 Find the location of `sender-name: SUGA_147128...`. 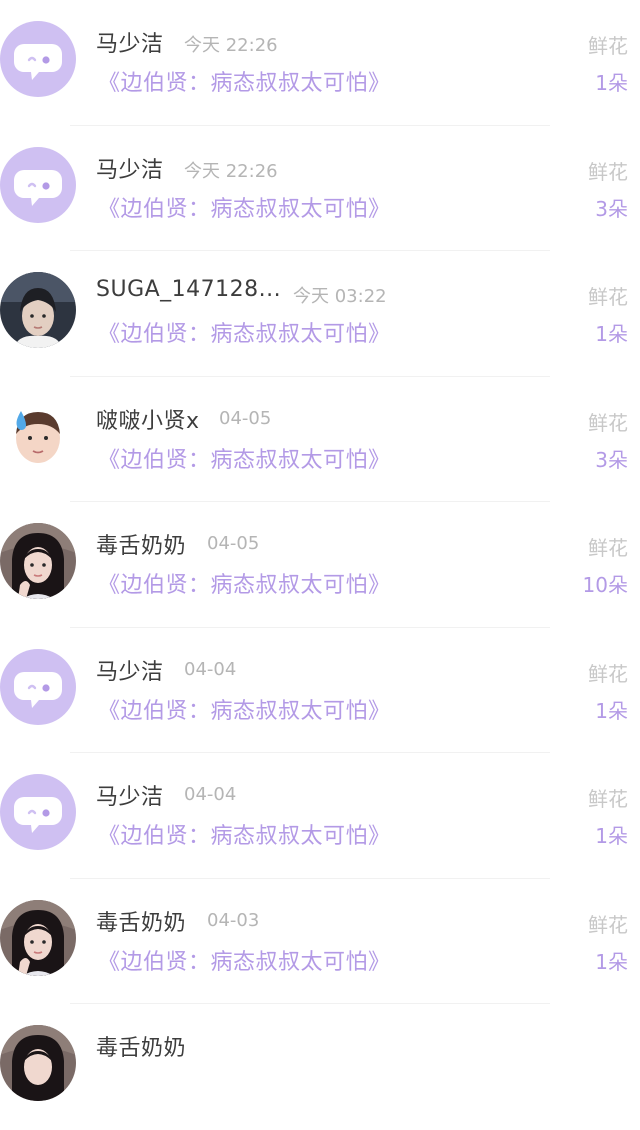

sender-name: SUGA_147128... is located at coordinates (189, 289).